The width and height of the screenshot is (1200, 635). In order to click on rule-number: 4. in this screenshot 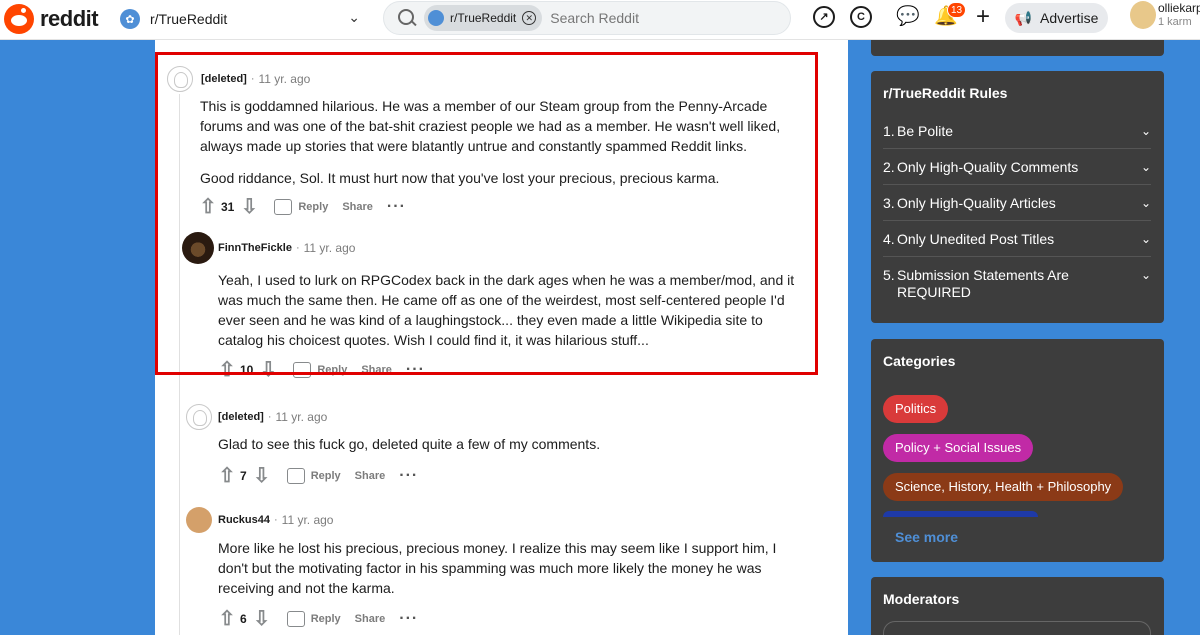, I will do `click(889, 239)`.